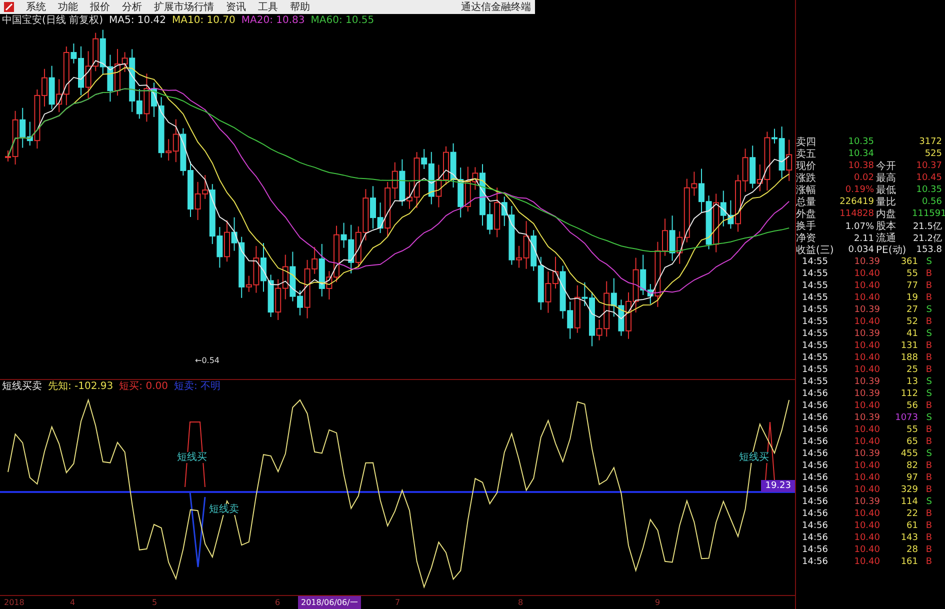 Image resolution: width=945 pixels, height=609 pixels. Describe the element at coordinates (778, 486) in the screenshot. I see `indicator-value-tag: 19.23` at that location.